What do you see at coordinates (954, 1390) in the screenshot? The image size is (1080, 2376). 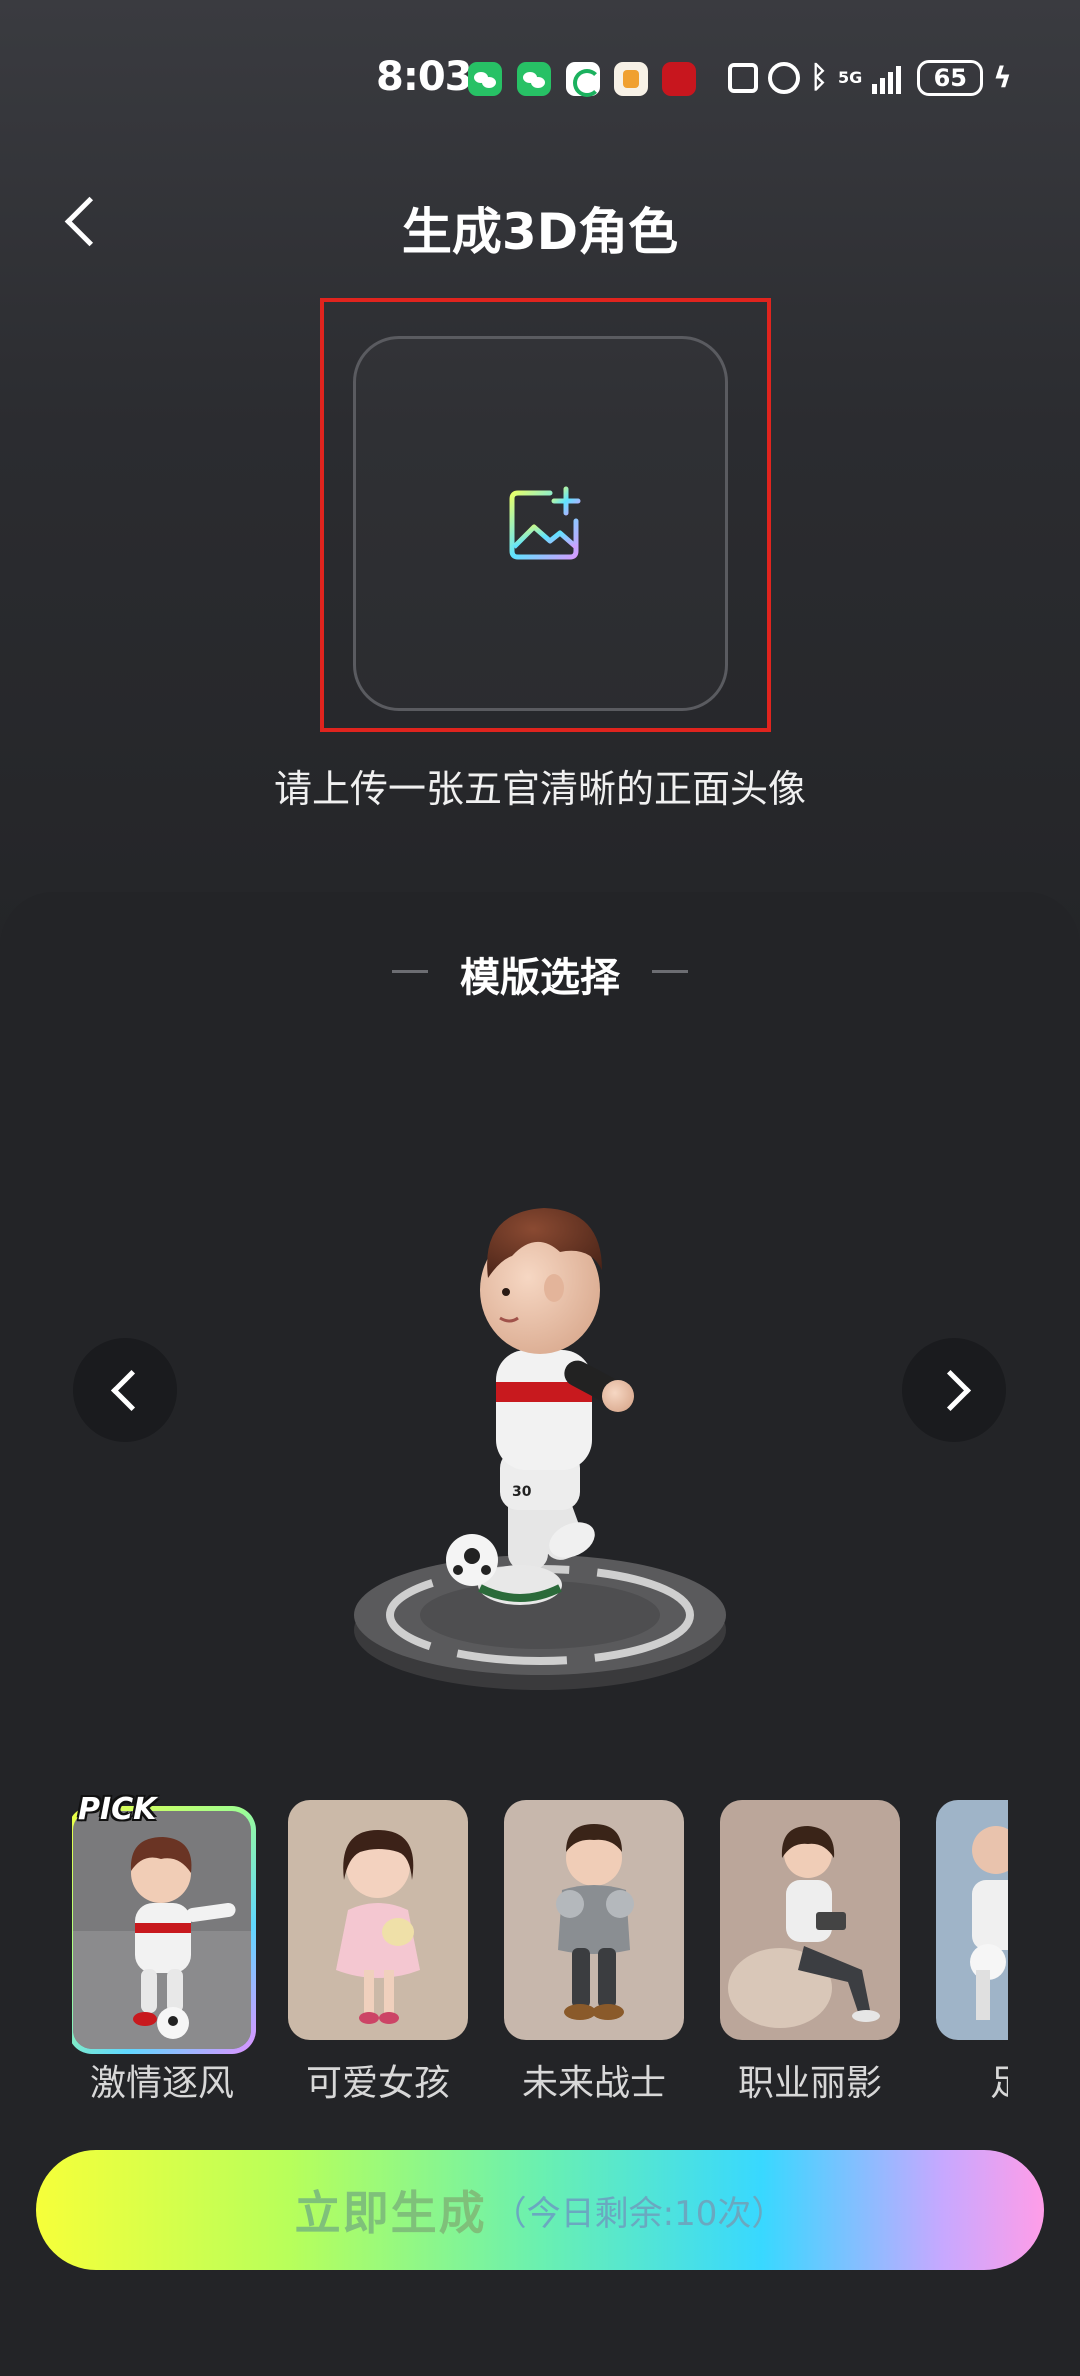 I see `next-template-button` at bounding box center [954, 1390].